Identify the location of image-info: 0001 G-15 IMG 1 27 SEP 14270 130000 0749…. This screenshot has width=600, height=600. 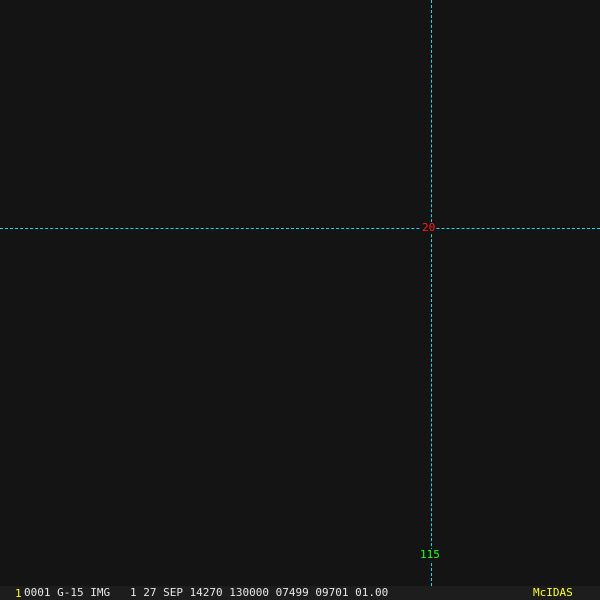
(206, 592).